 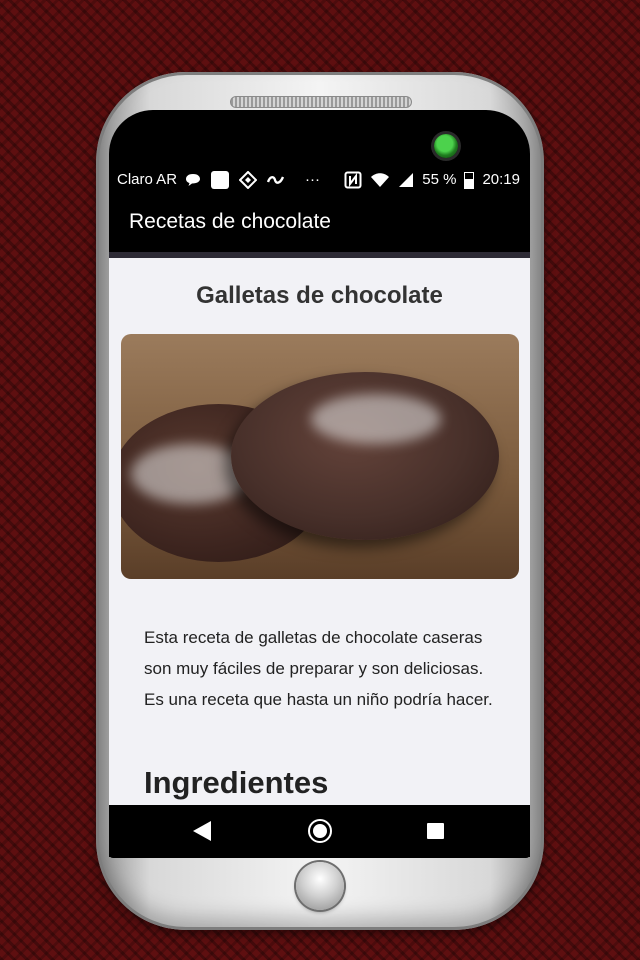 I want to click on wifi-icon, so click(x=380, y=180).